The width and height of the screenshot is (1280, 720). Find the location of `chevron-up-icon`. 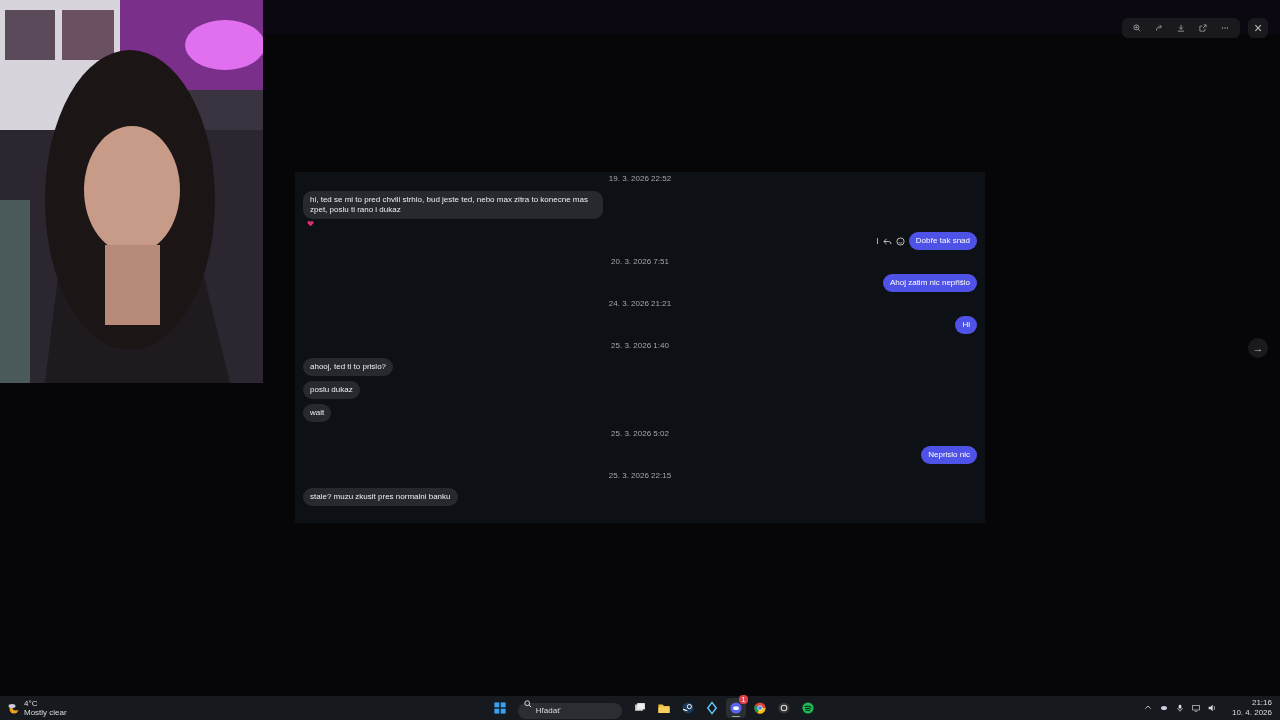

chevron-up-icon is located at coordinates (1147, 708).